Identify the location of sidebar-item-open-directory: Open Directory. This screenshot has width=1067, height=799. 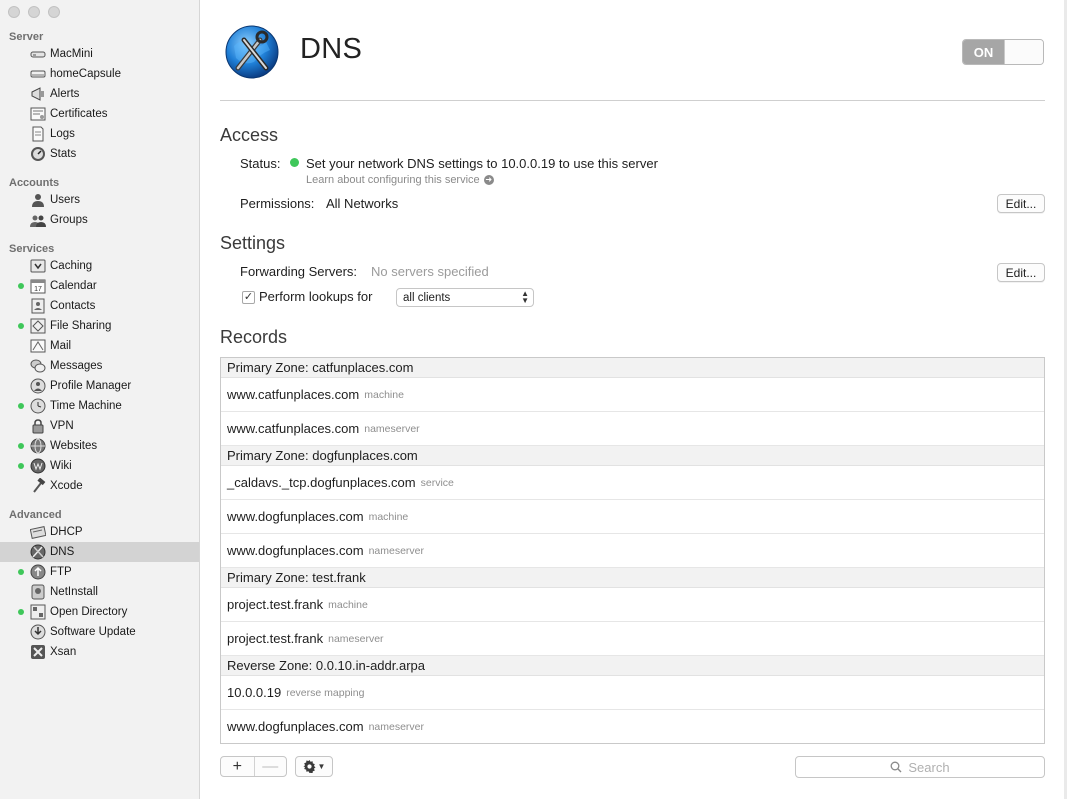
(99, 612).